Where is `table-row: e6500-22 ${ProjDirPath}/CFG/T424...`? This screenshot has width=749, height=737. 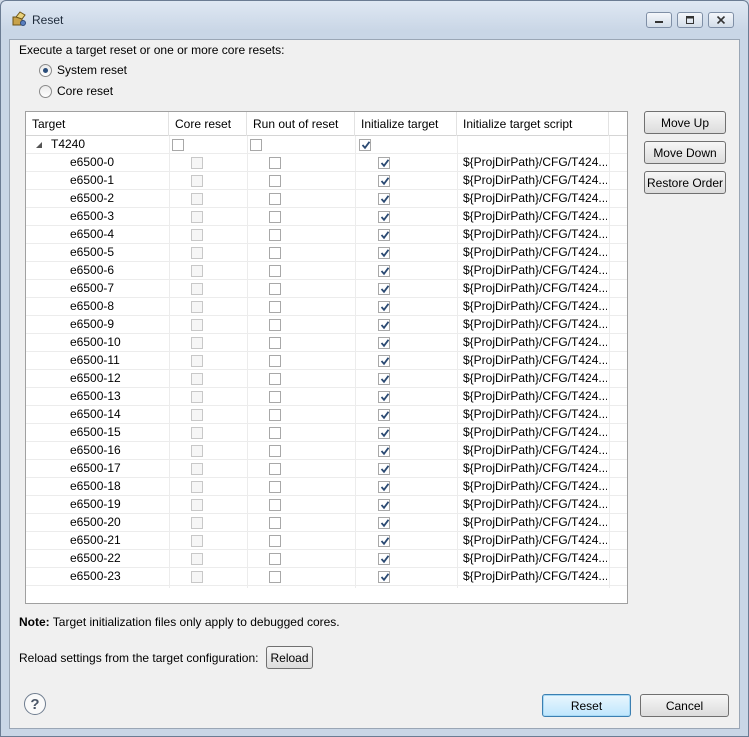
table-row: e6500-22 ${ProjDirPath}/CFG/T424... is located at coordinates (326, 559).